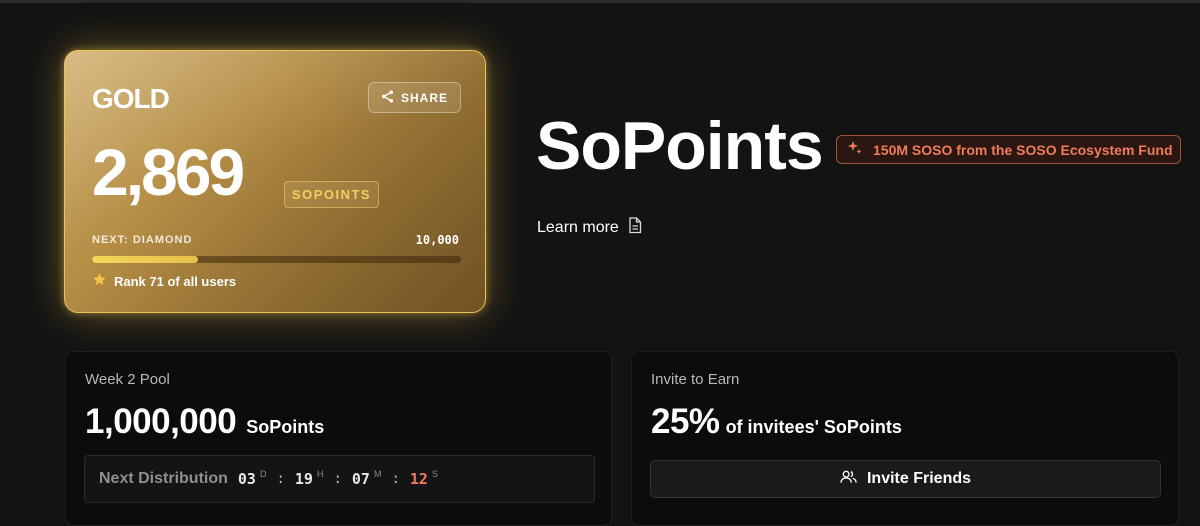 The height and width of the screenshot is (526, 1200). What do you see at coordinates (1023, 149) in the screenshot?
I see `fund-badge-text: 150M SOSO from the SOSO Ecosystem Fund` at bounding box center [1023, 149].